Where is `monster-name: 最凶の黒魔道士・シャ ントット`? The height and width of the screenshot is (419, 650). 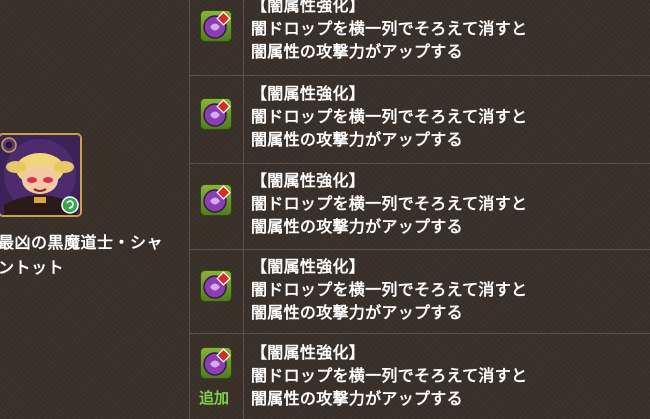 monster-name: 最凶の黒魔道士・シャ ントット is located at coordinates (82, 255).